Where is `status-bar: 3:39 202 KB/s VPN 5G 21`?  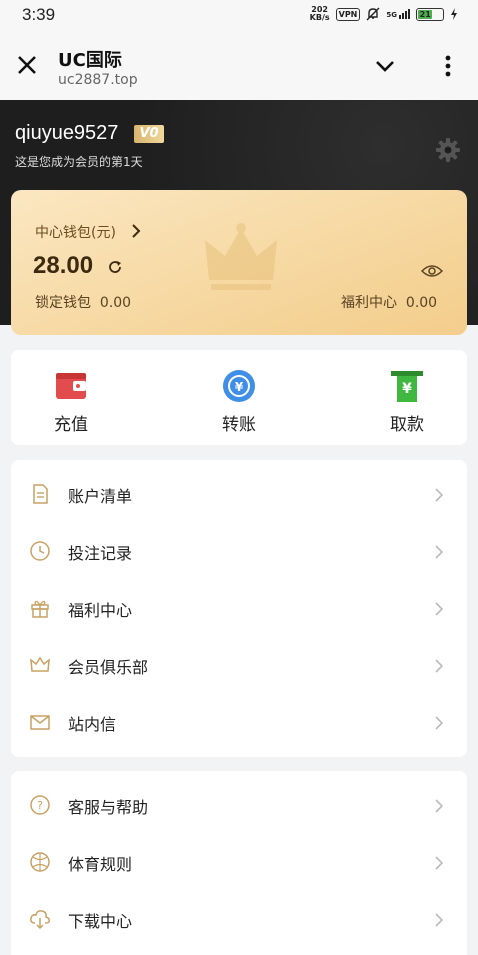
status-bar: 3:39 202 KB/s VPN 5G 21 is located at coordinates (239, 15).